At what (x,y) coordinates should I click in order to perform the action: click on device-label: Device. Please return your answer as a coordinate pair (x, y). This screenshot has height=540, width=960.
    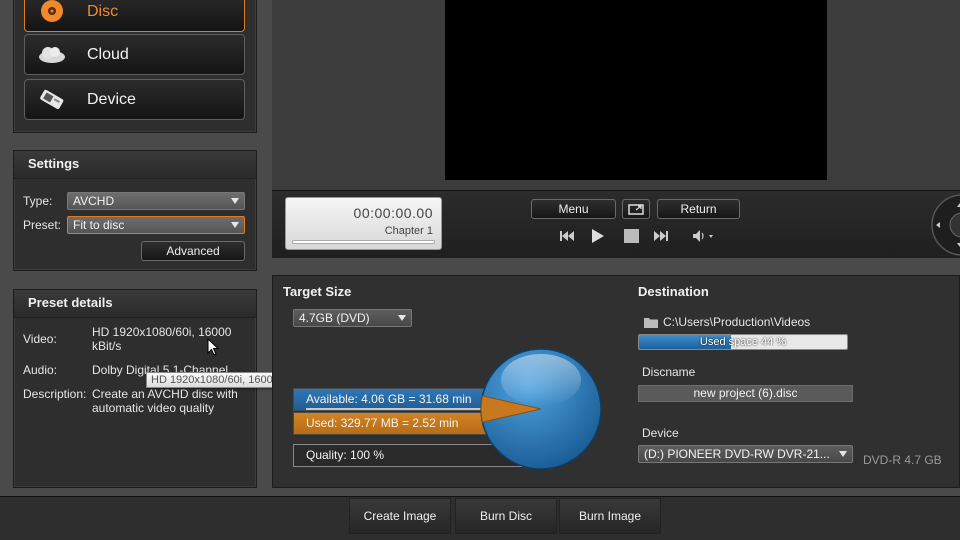
    Looking at the image, I should click on (660, 433).